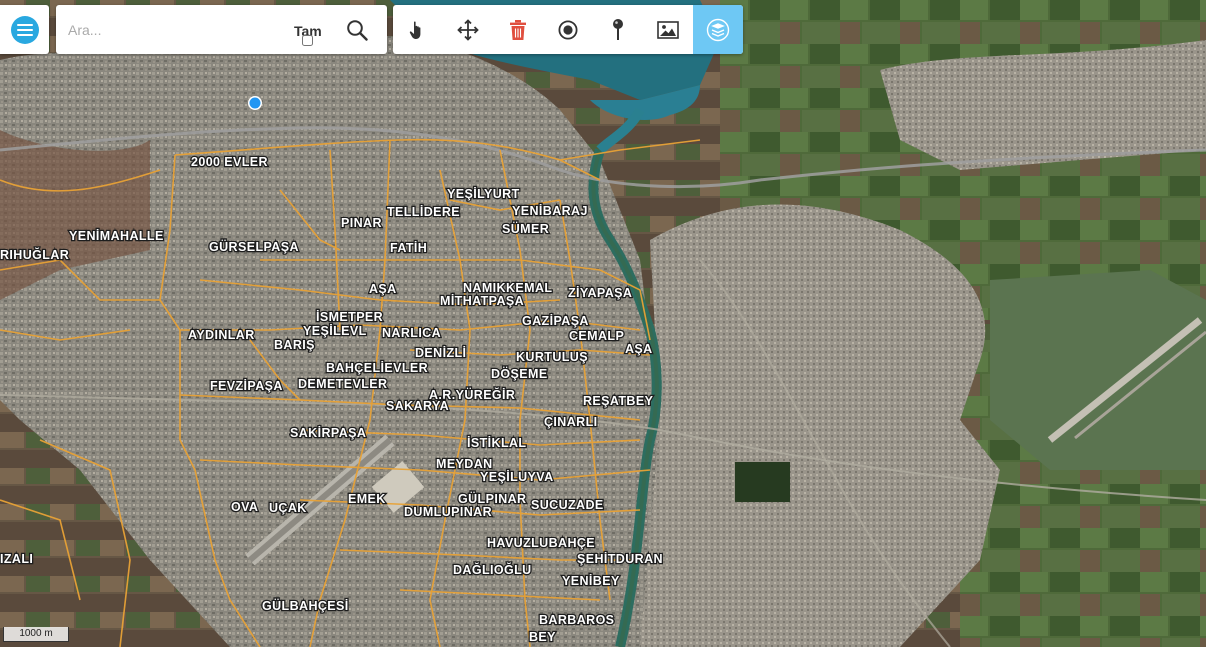 This screenshot has width=1206, height=647. What do you see at coordinates (16, 559) in the screenshot?
I see `map-label: IZALI` at bounding box center [16, 559].